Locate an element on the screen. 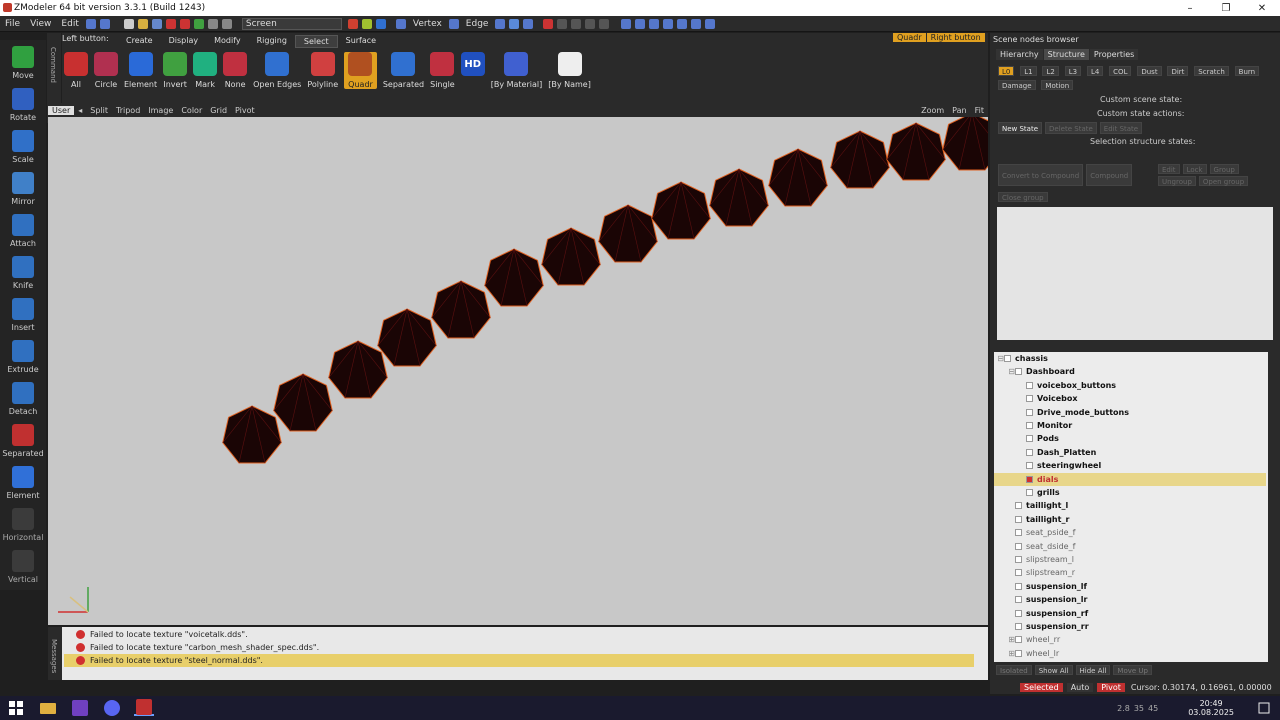  render-icon is located at coordinates (640, 23).